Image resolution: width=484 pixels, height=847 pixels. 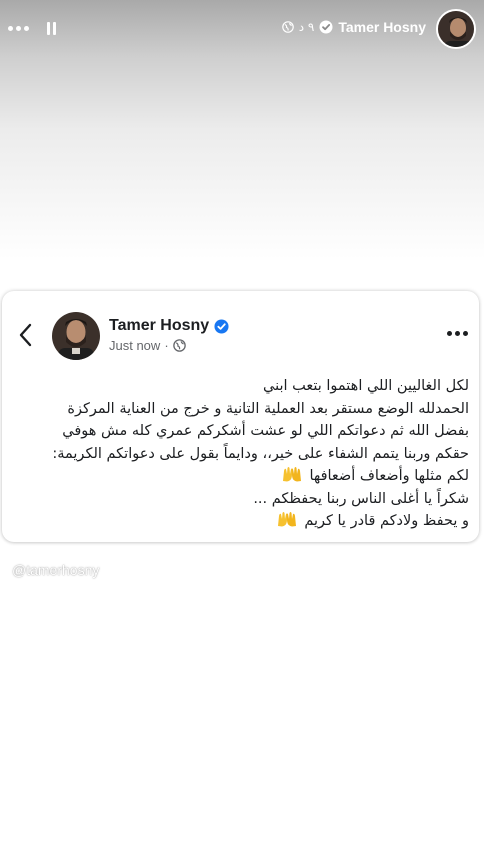 I want to click on avatar, so click(x=456, y=29).